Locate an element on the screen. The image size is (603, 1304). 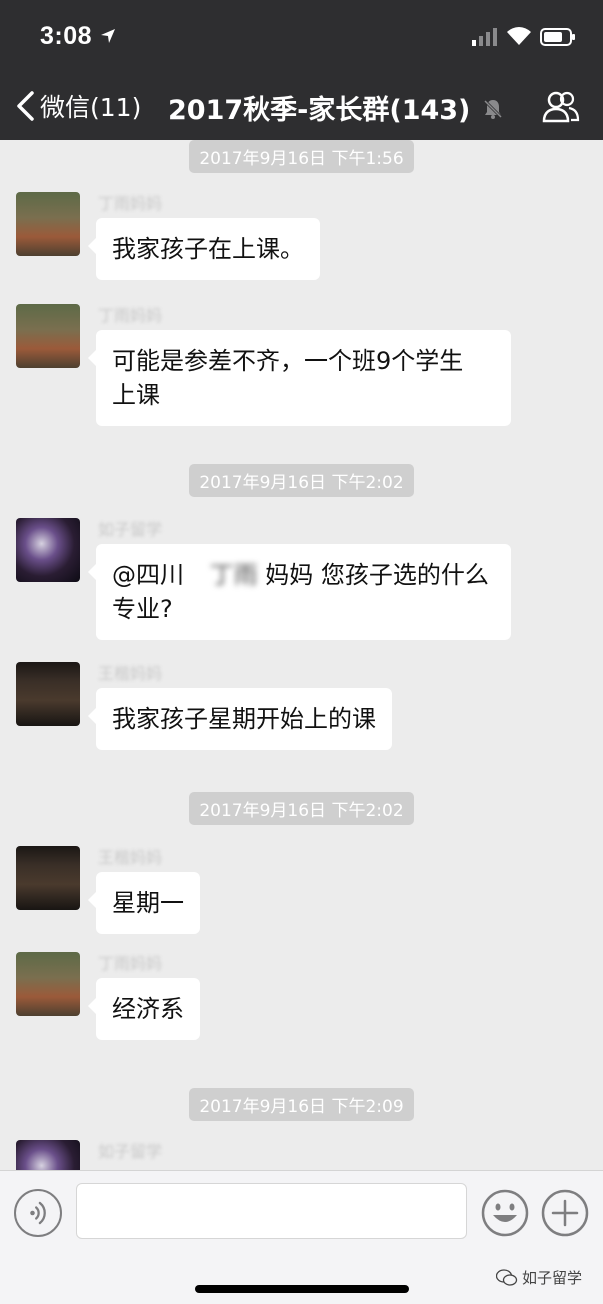
group-members-icon is located at coordinates (561, 107).